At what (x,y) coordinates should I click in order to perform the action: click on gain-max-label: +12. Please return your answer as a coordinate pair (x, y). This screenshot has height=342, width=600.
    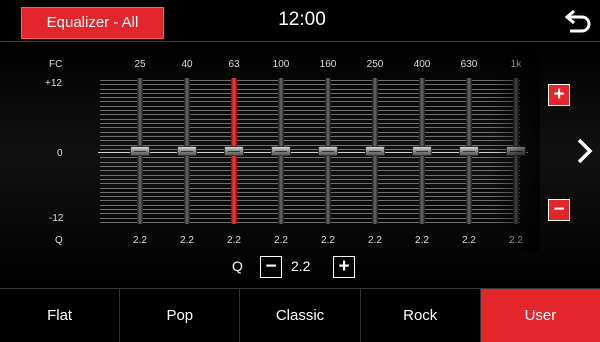
    Looking at the image, I should click on (53, 83).